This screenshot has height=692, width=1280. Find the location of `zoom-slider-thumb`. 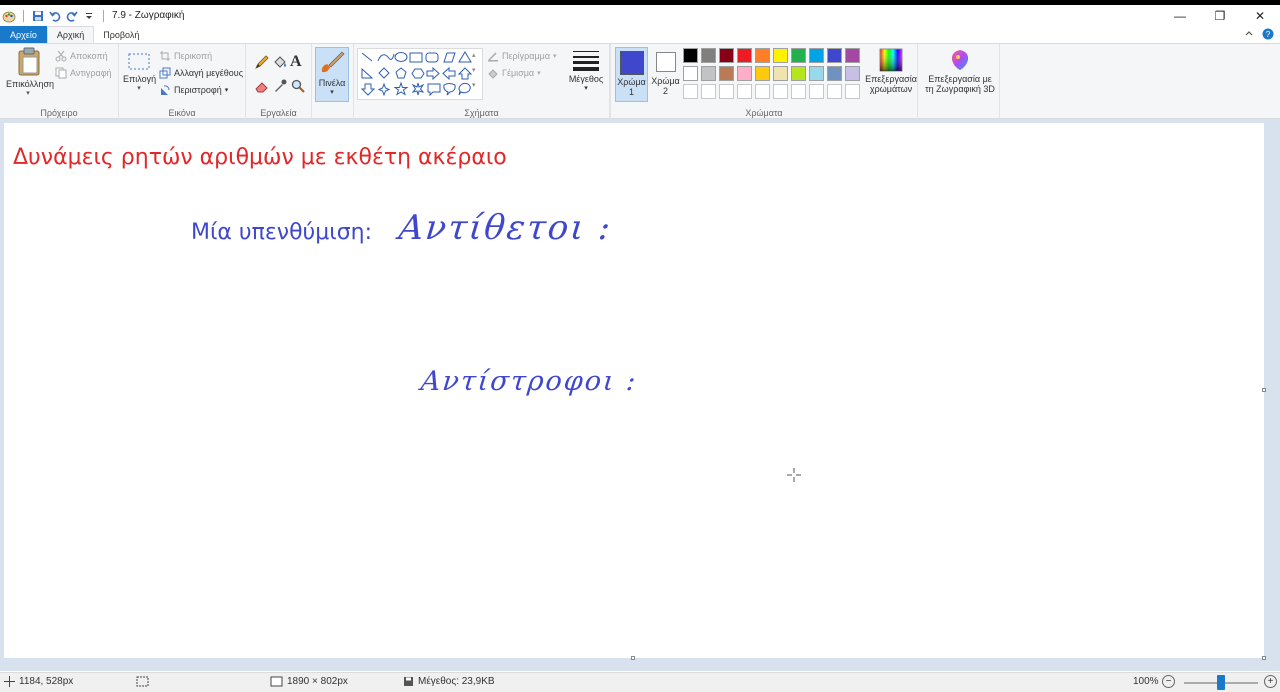

zoom-slider-thumb is located at coordinates (1221, 682).